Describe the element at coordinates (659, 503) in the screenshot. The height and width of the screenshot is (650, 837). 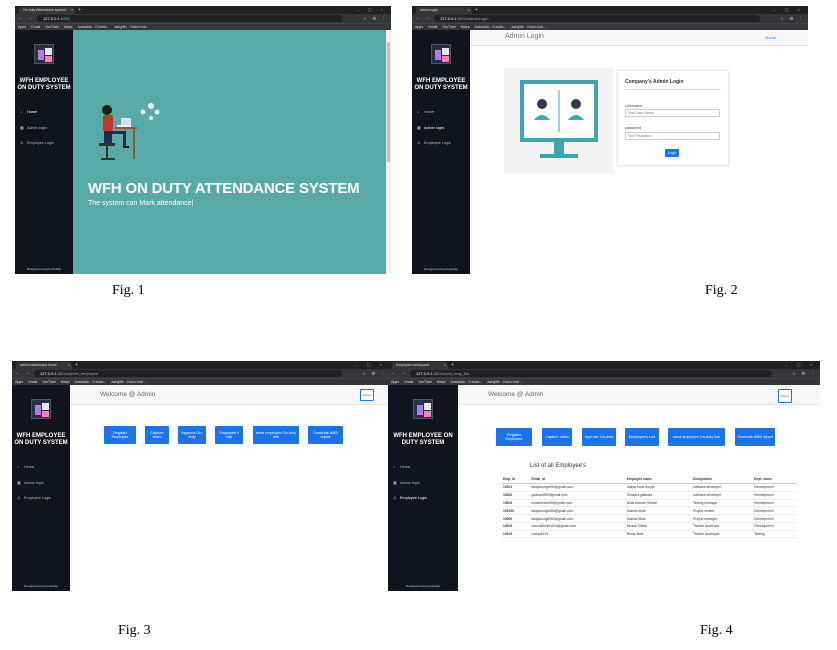
I see `cell-name: Nihal Ankush Shinde` at that location.